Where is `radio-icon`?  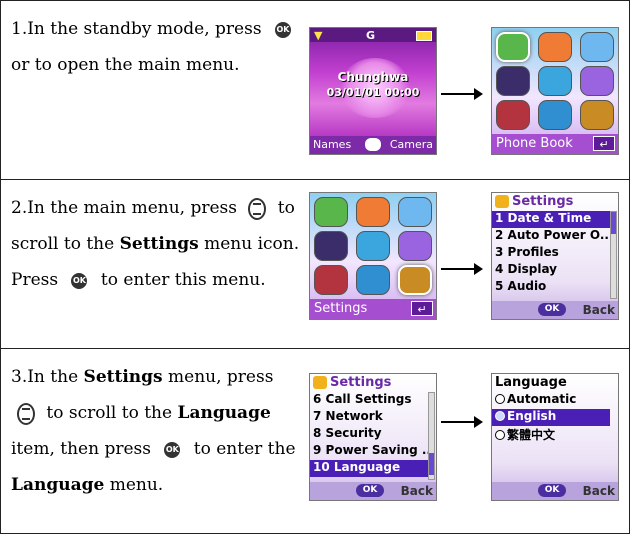 radio-icon is located at coordinates (500, 399).